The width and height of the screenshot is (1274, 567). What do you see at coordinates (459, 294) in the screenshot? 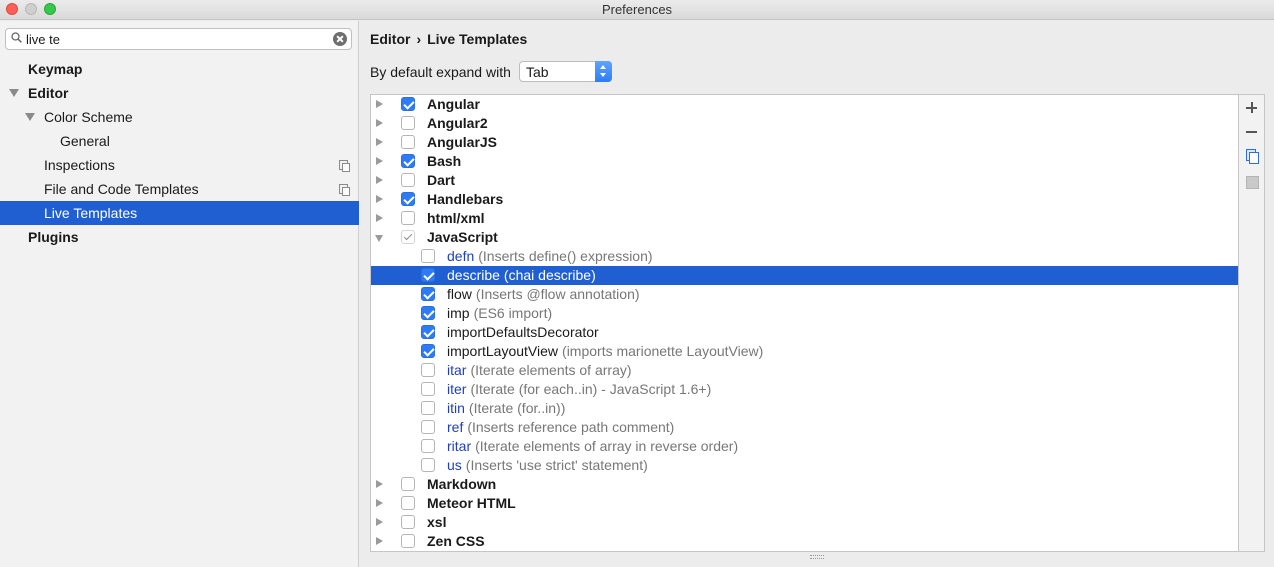
I see `template-abbreviation: flow` at bounding box center [459, 294].